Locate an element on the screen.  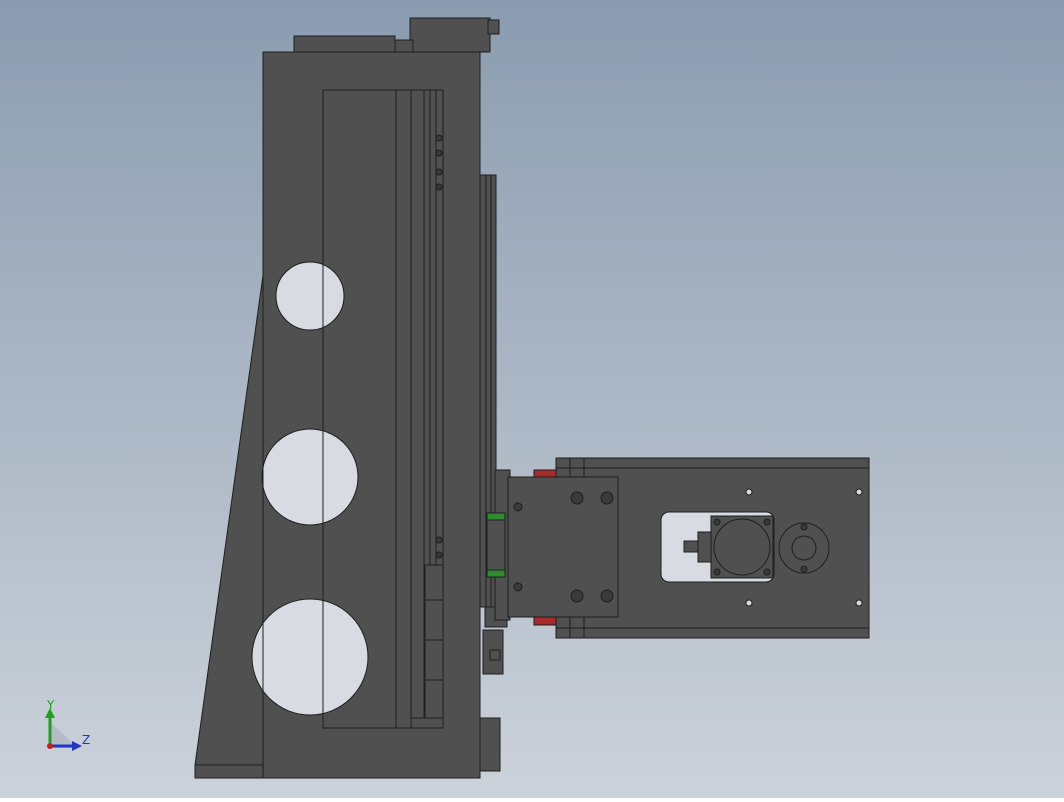
guide-block is located at coordinates (496, 545).